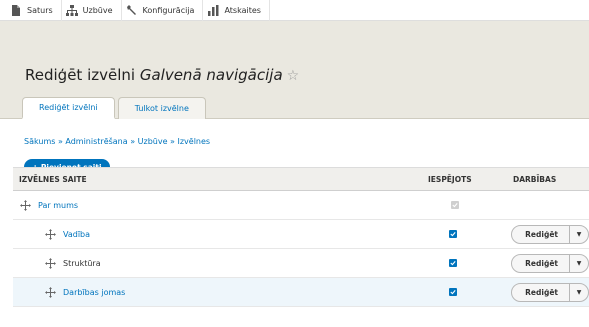 The width and height of the screenshot is (589, 327). I want to click on menu-link-title: Struktūra, so click(82, 263).